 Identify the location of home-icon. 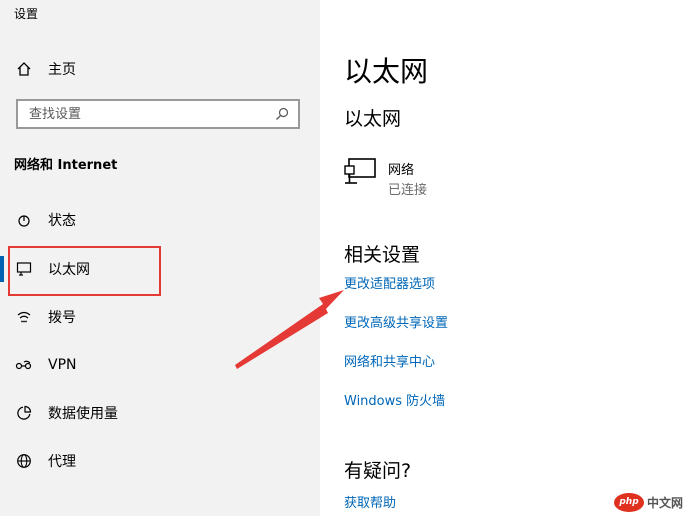
(24, 69).